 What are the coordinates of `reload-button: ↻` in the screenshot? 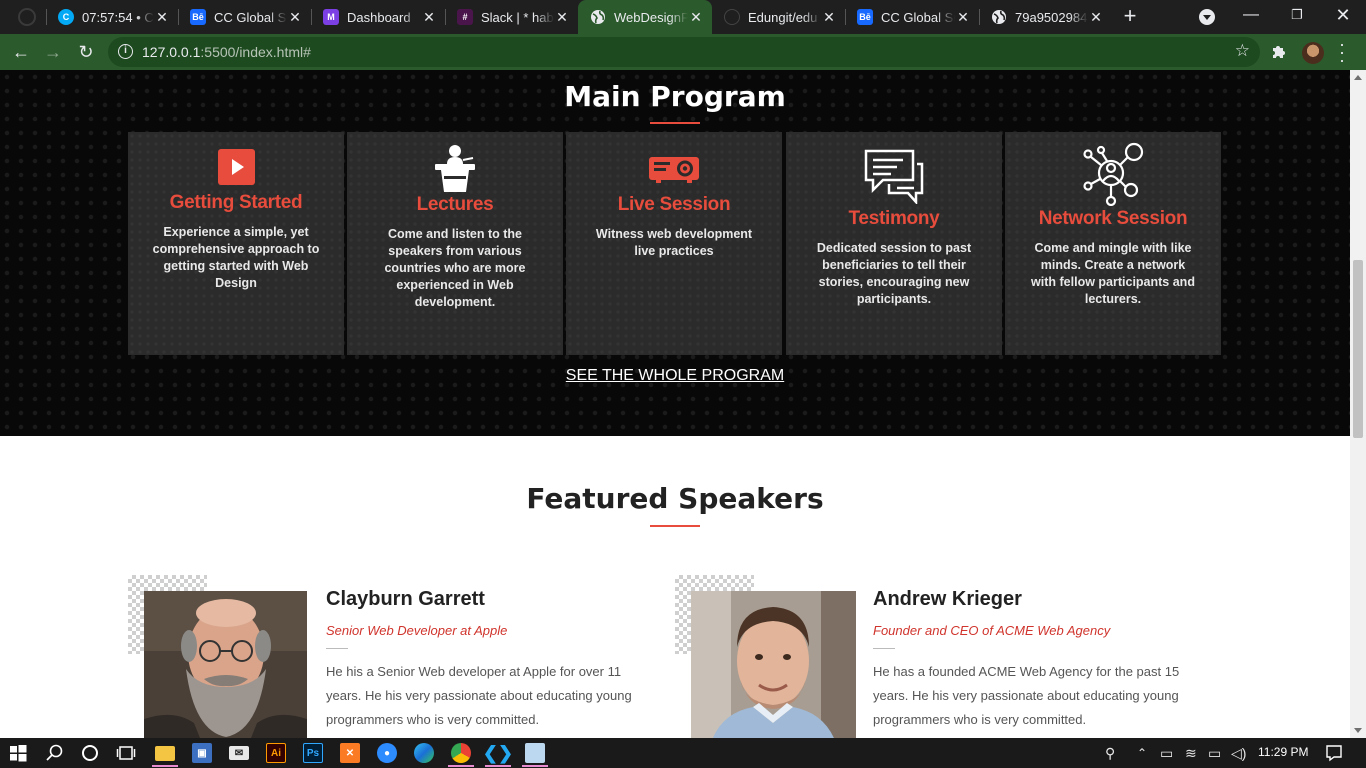 It's located at (86, 52).